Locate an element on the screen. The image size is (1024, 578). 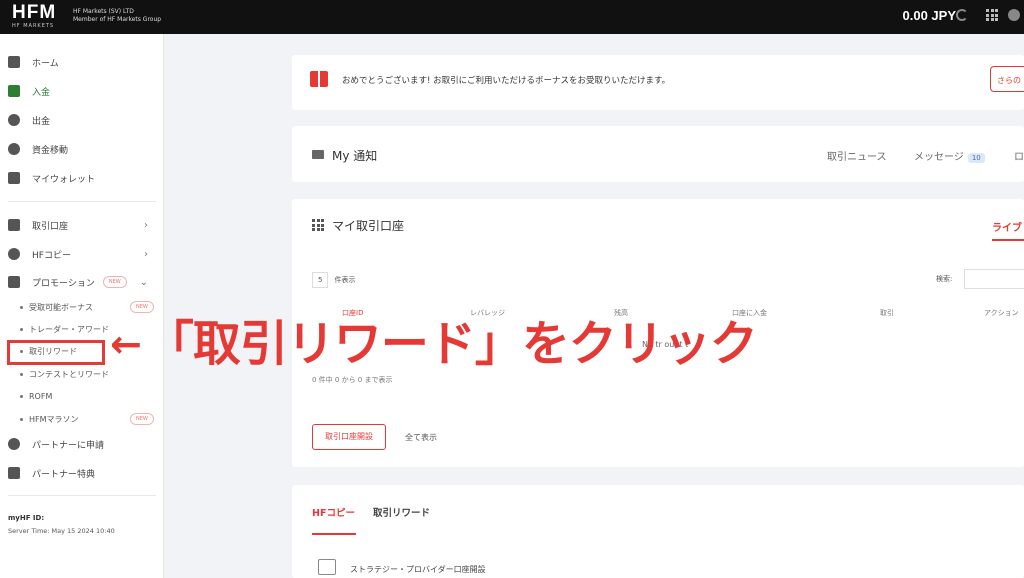
subitem-label: トレーダー・アワード is located at coordinates (69, 329).